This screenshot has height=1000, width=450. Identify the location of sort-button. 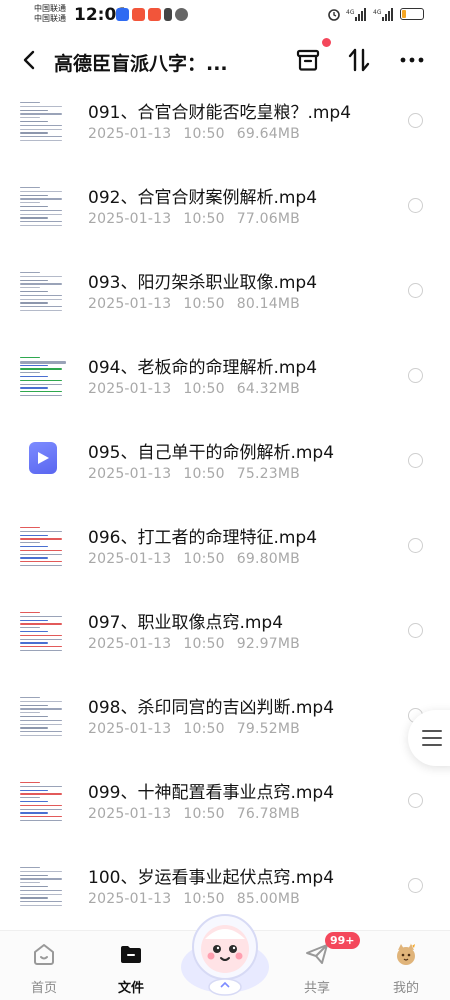
(359, 60).